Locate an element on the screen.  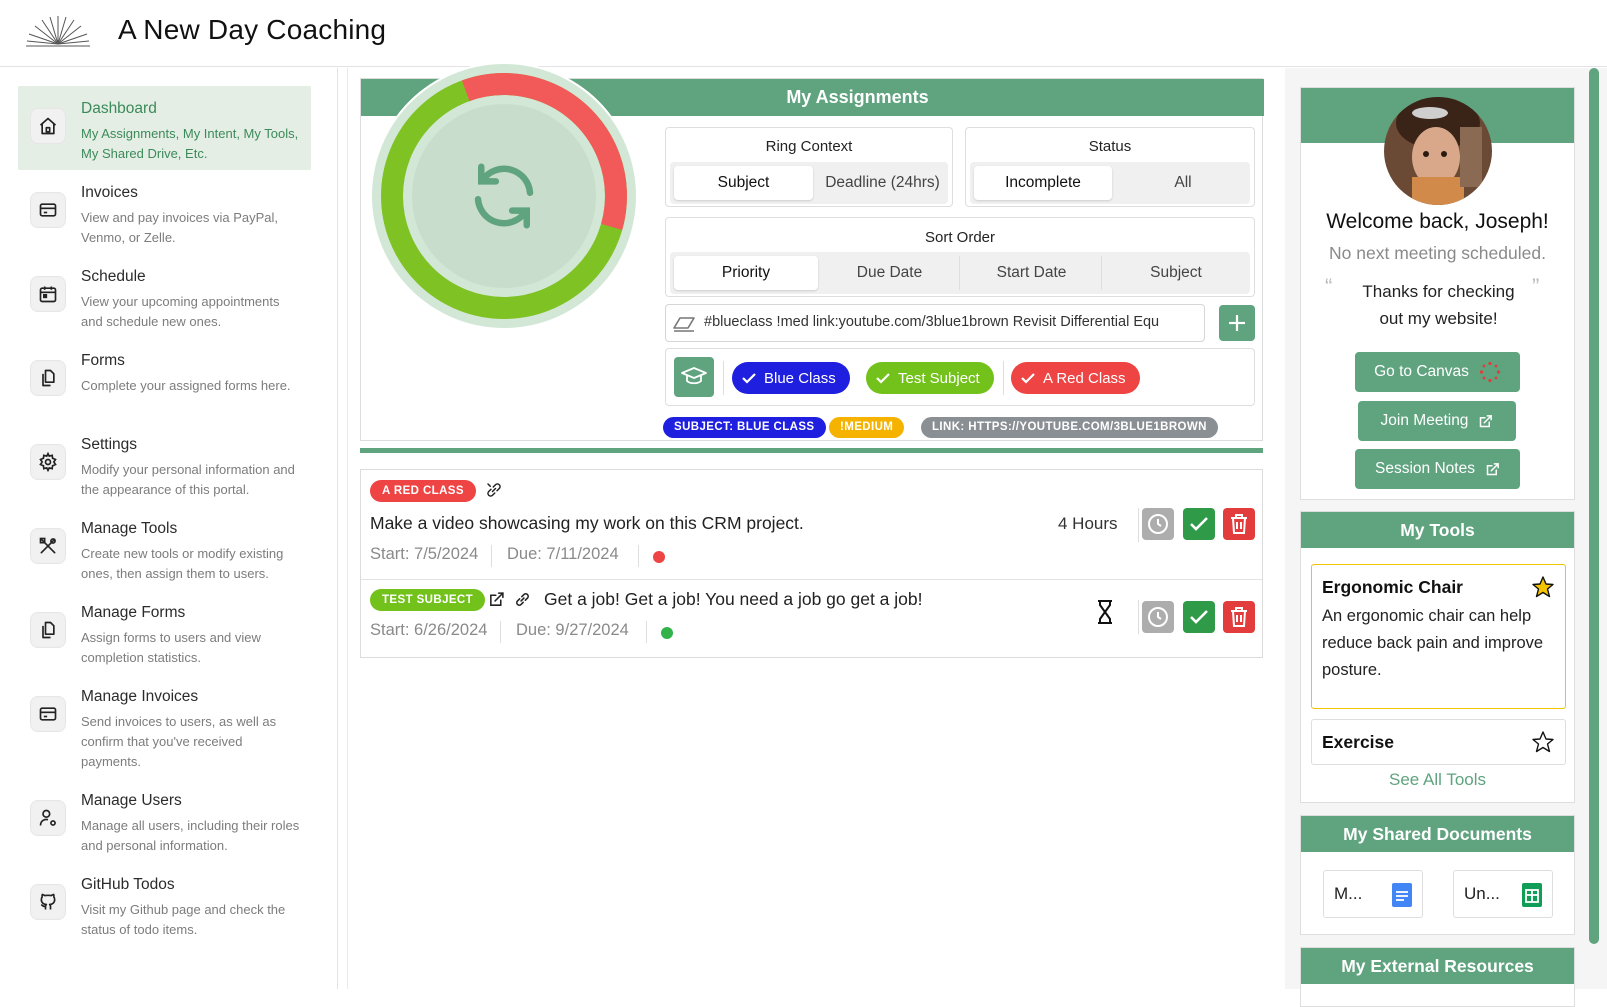
star-outline-icon is located at coordinates (1543, 742).